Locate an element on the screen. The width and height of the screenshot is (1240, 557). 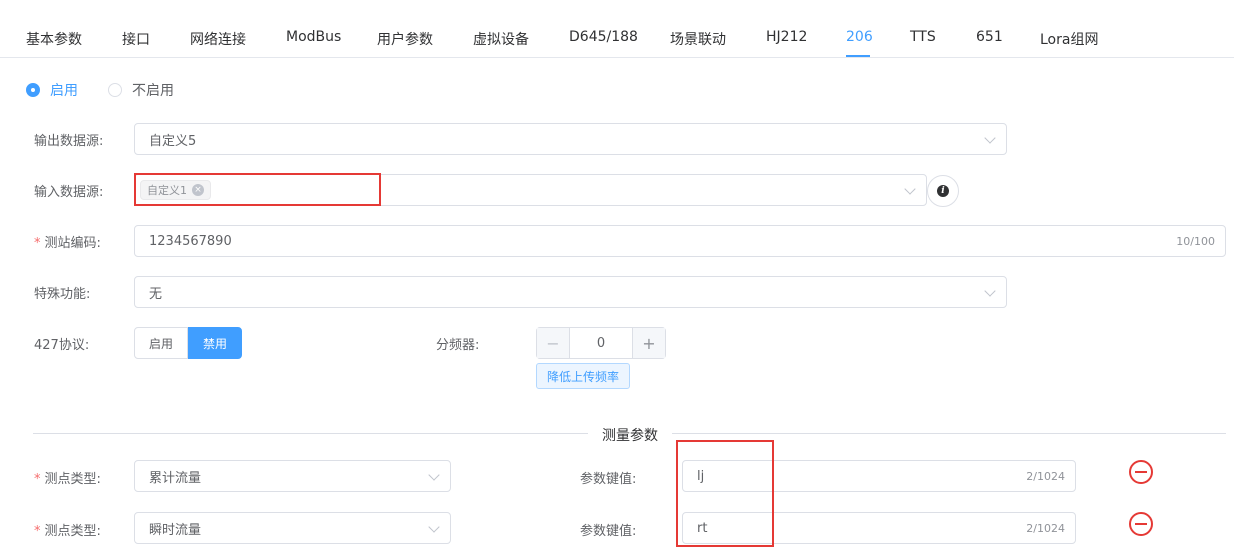
radio-enable-label: 启用 is located at coordinates (64, 91).